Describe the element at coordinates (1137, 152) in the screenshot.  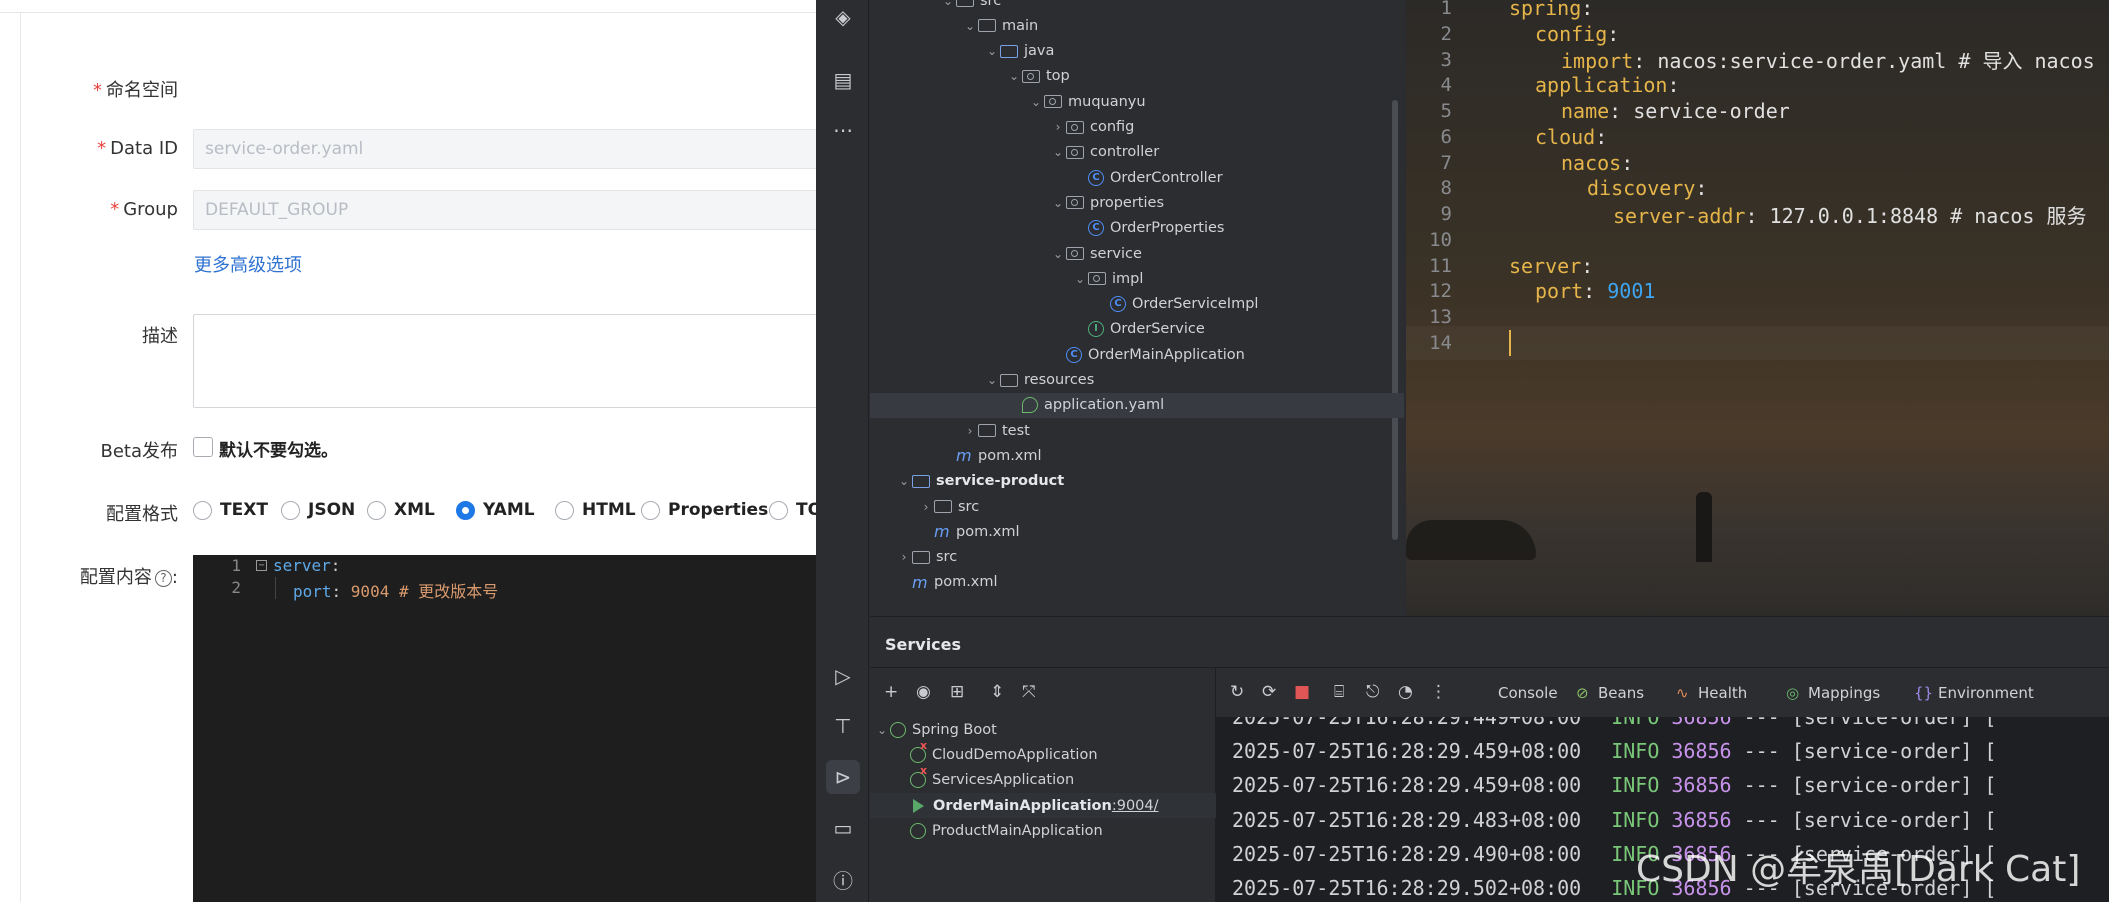
I see `tree-item: ⌄ controller` at that location.